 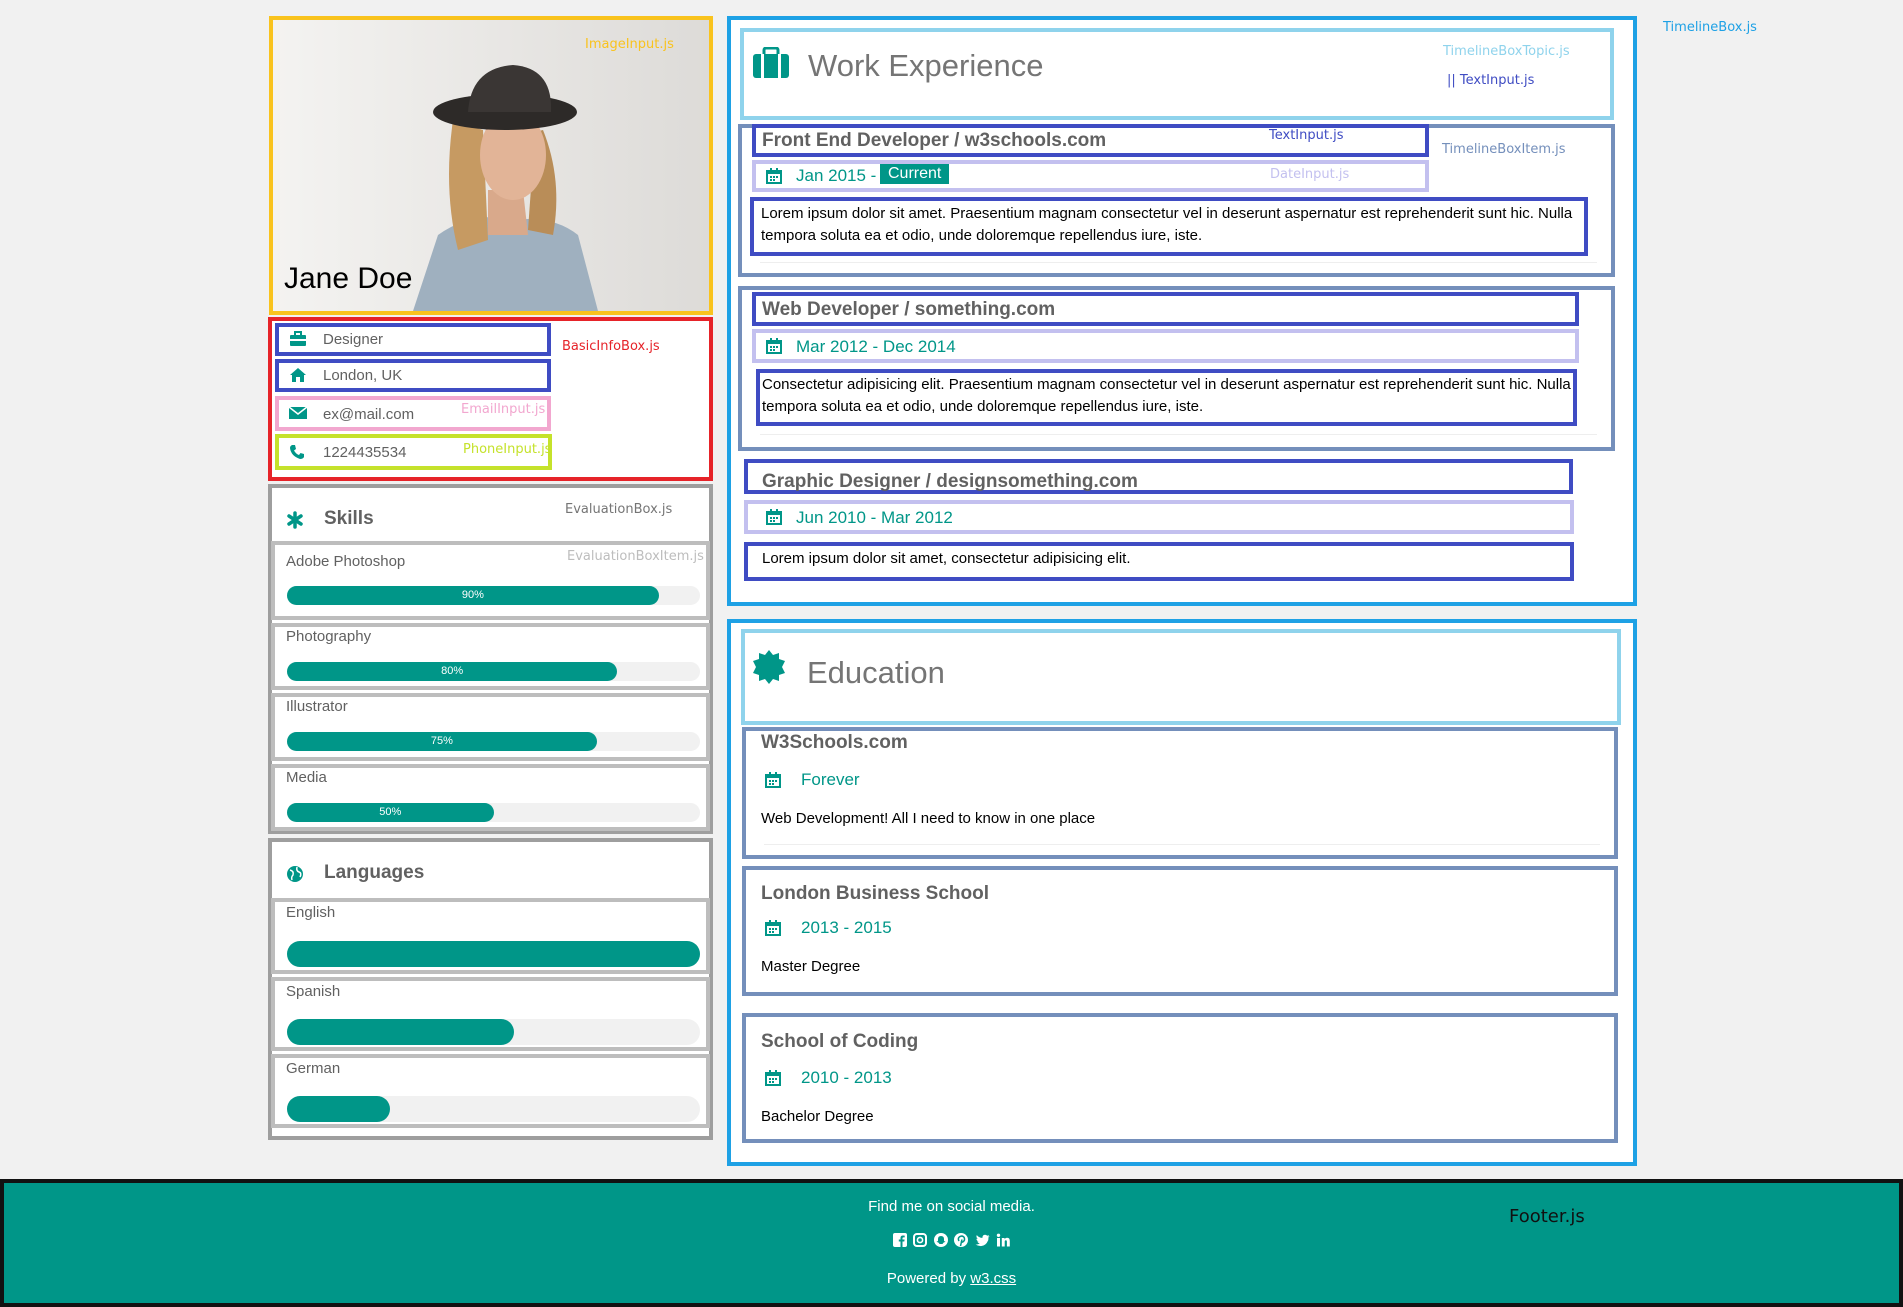 I want to click on skills-progress-bar: 80%, so click(x=493, y=671).